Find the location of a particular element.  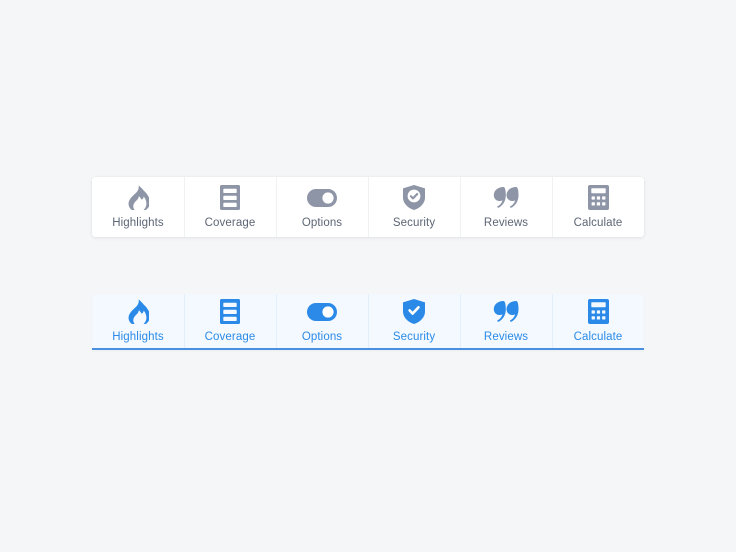

tab-options: Options is located at coordinates (322, 207).